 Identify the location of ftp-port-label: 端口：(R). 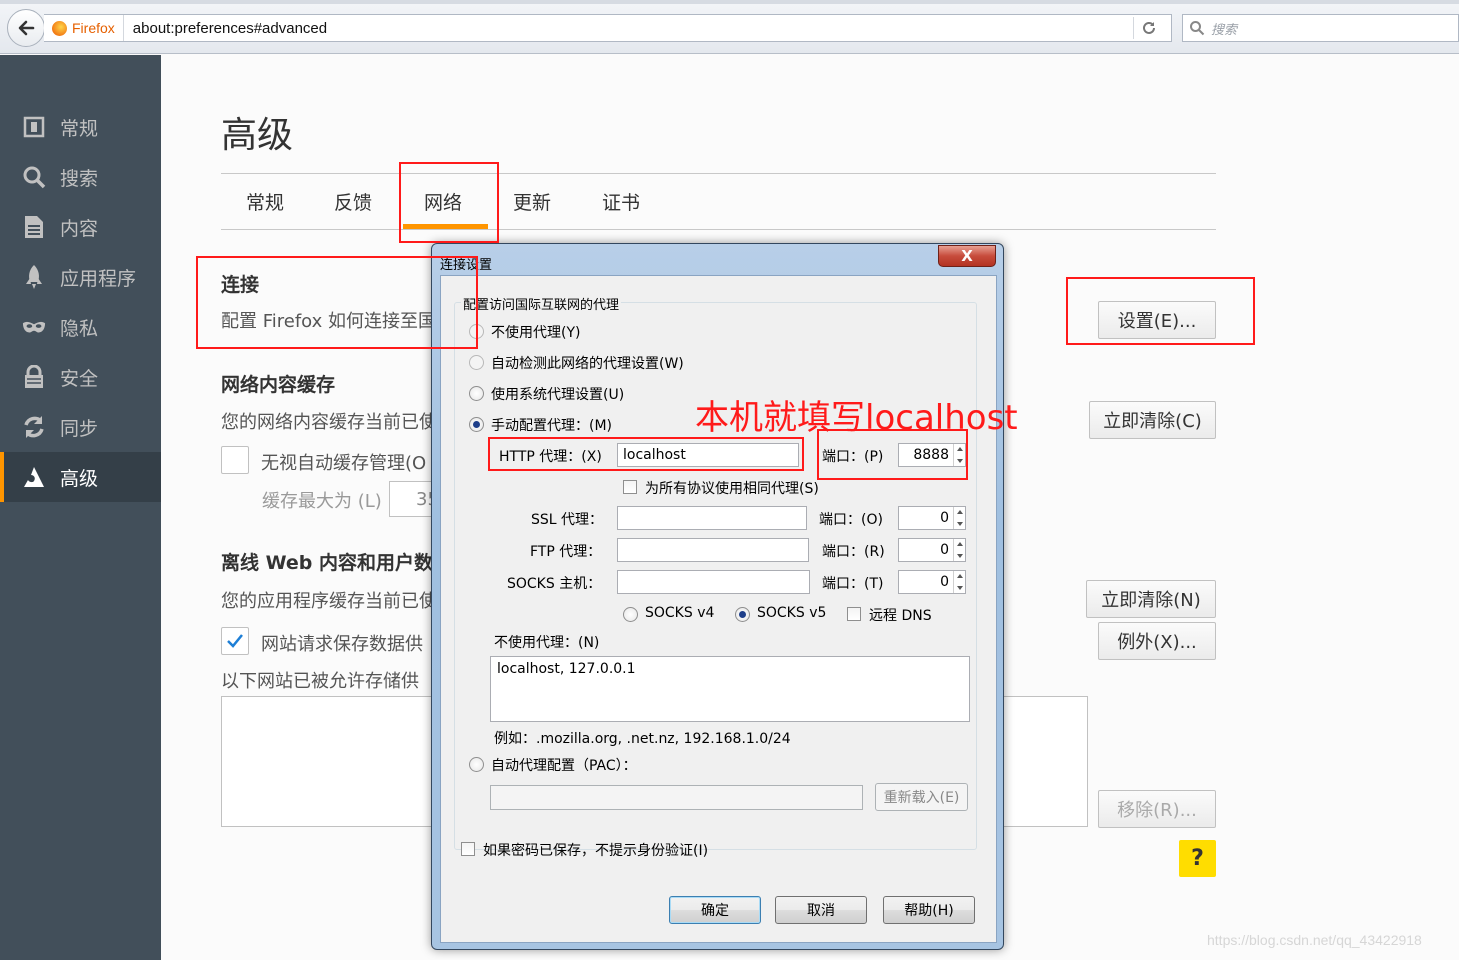
(853, 552).